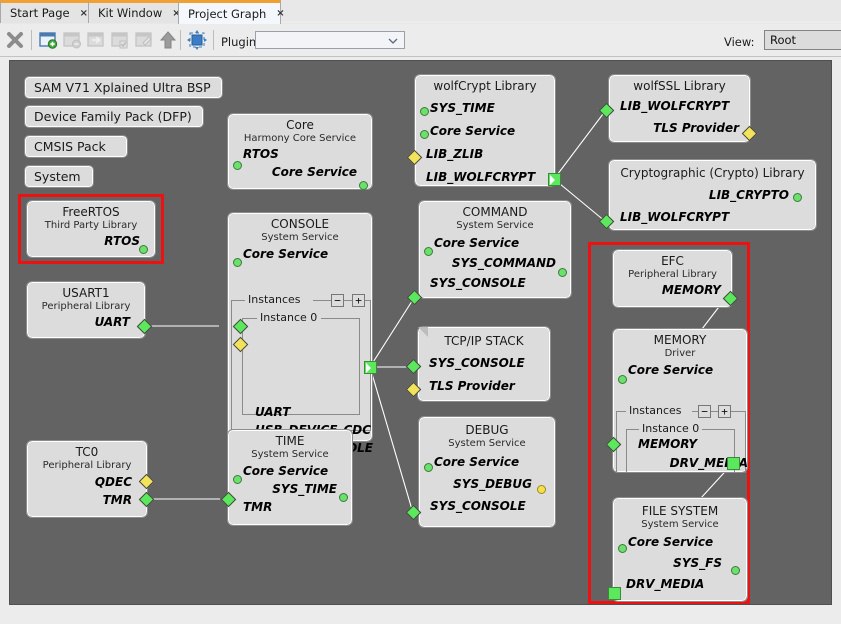 Image resolution: width=841 pixels, height=624 pixels. I want to click on node-usart1: USART1 Peripheral Library UART, so click(86, 310).